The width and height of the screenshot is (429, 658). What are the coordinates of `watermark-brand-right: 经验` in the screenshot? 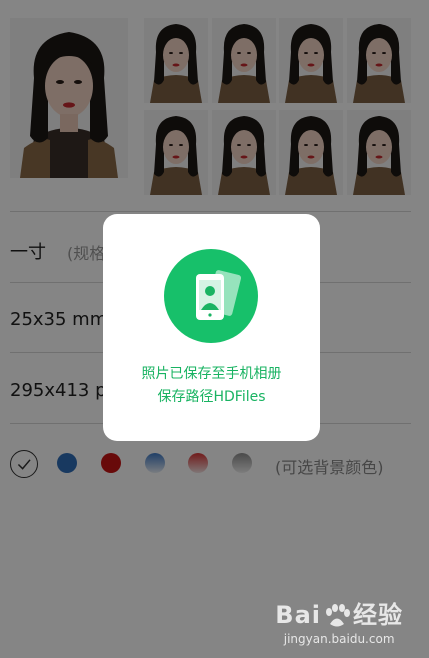 It's located at (378, 615).